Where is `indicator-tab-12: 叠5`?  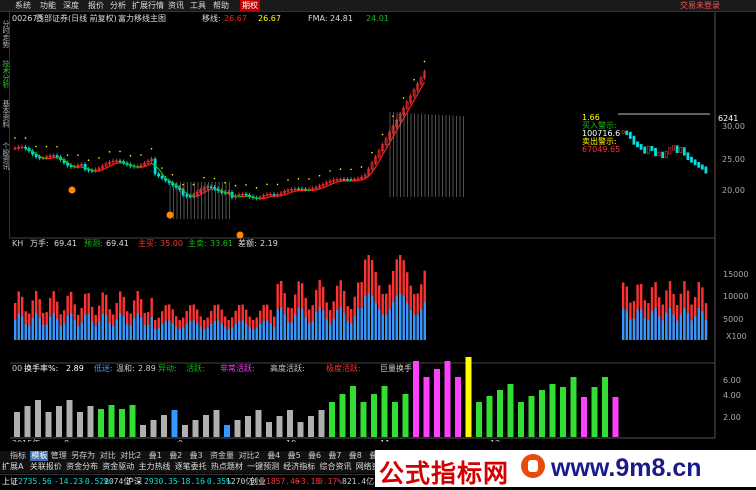
indicator-tab-12: 叠5 is located at coordinates (294, 456).